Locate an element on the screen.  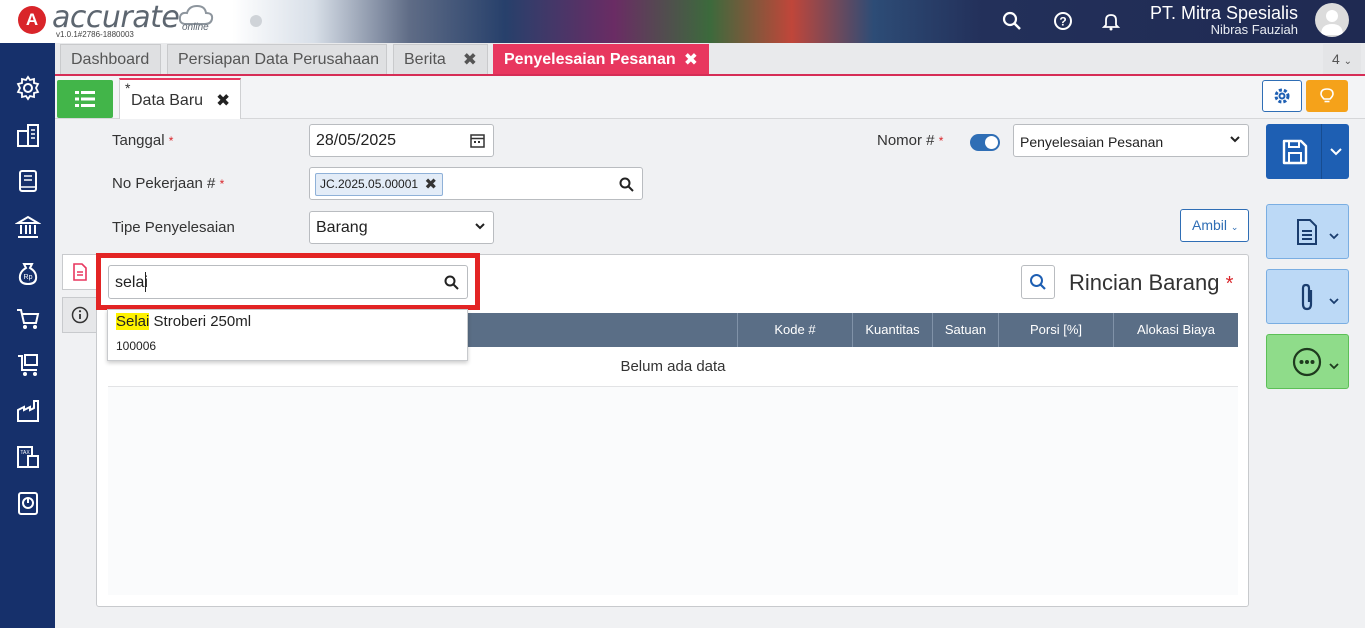
doc-tab-label: Data Baru is located at coordinates (167, 100).